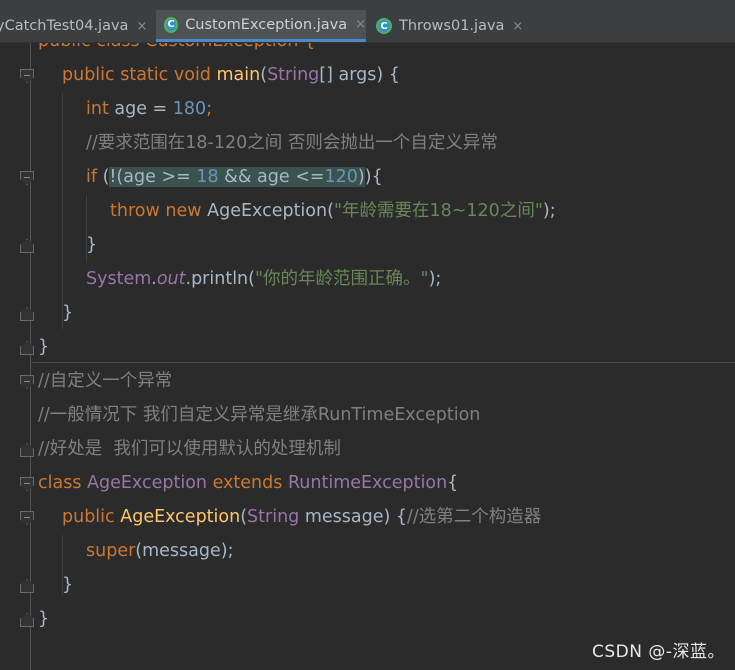 The width and height of the screenshot is (735, 670). I want to click on code-line: if (!(age >= 18 && age <=120)){, so click(234, 177).